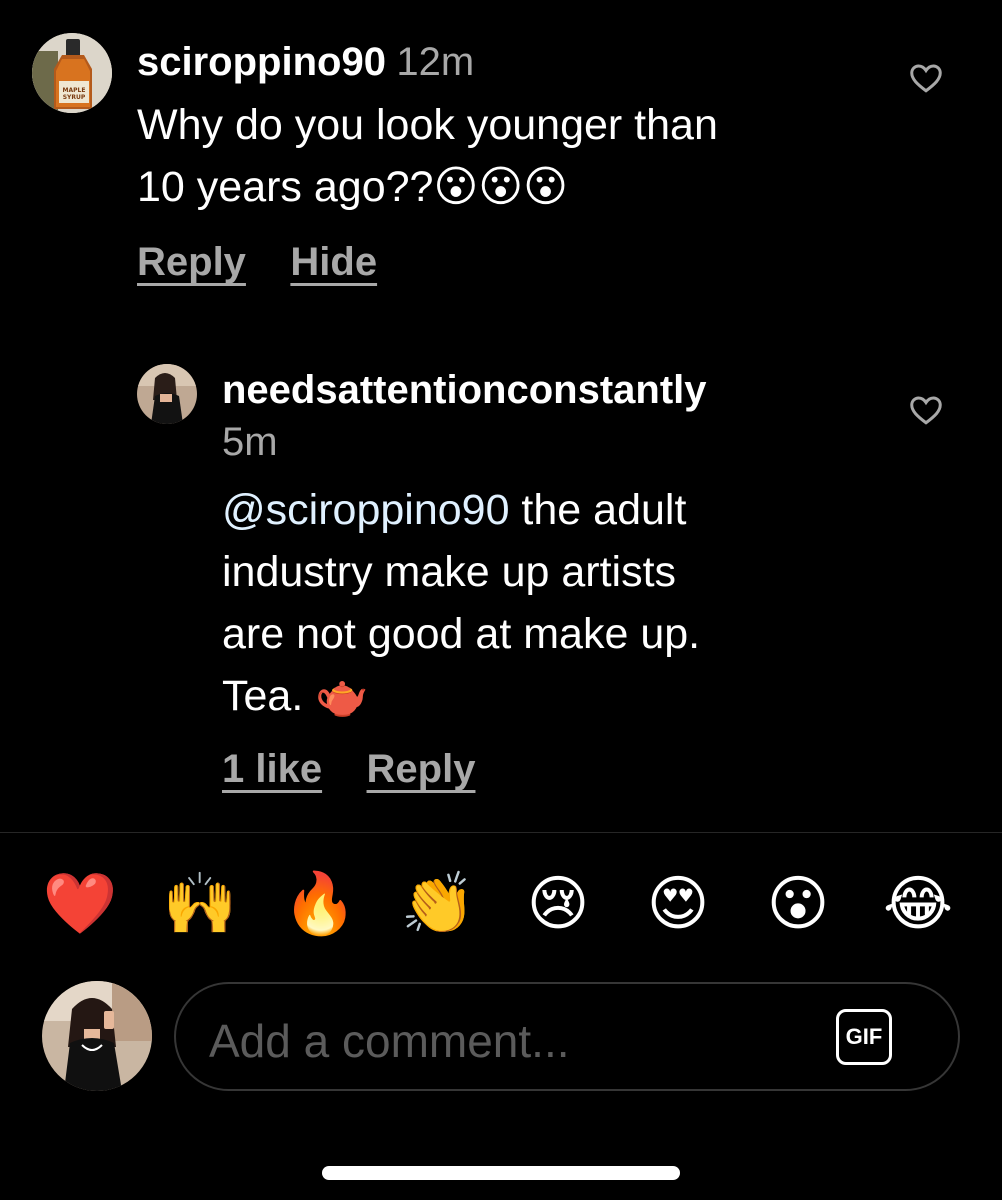 The image size is (1002, 1200). I want to click on comment-like-heart-icon, so click(926, 78).